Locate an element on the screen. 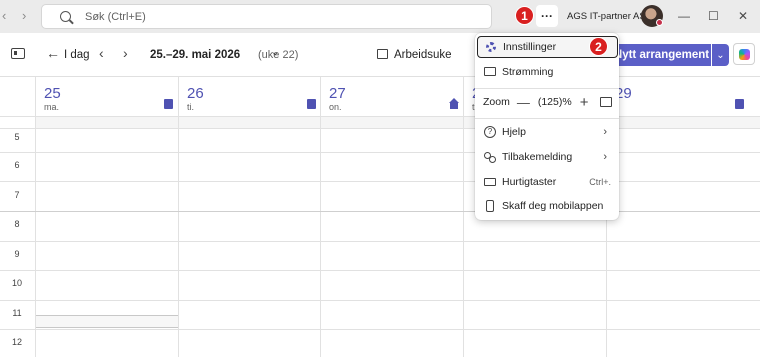 This screenshot has width=760, height=357. day-name-tue: ti. is located at coordinates (191, 107).